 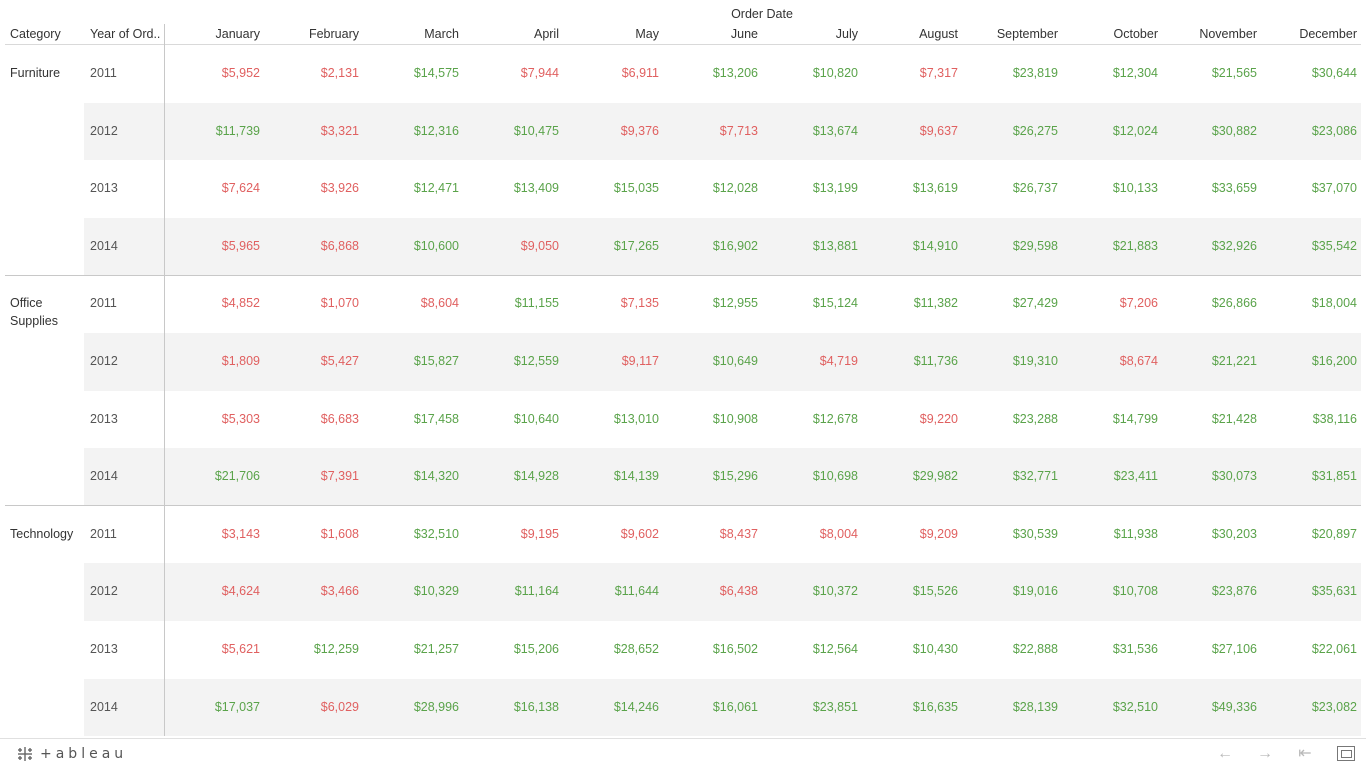 I want to click on table-cell: $26,737, so click(x=1010, y=188).